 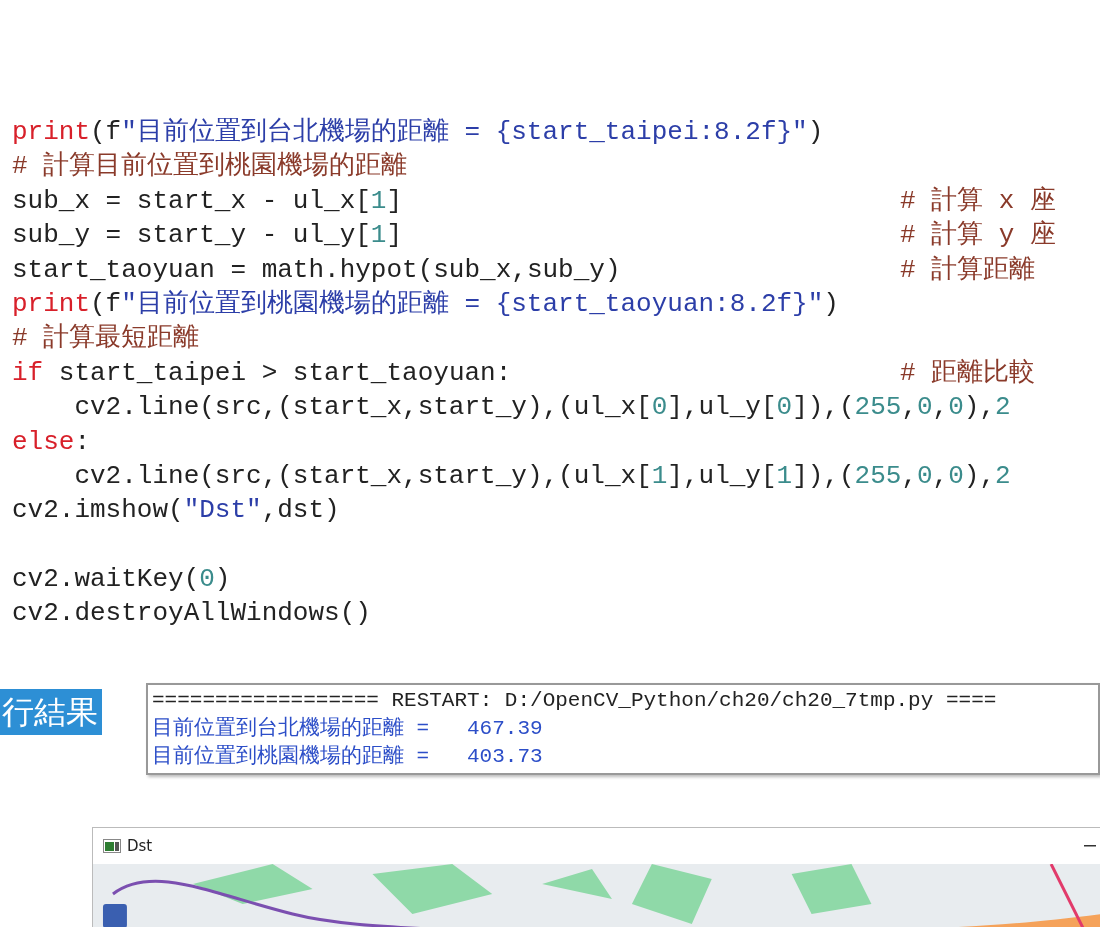 I want to click on code-line: cv2.line(src,(start_x,start_y),(ul_x[1],ul_y[1]),(255,0,0),2, so click(x=542, y=476).